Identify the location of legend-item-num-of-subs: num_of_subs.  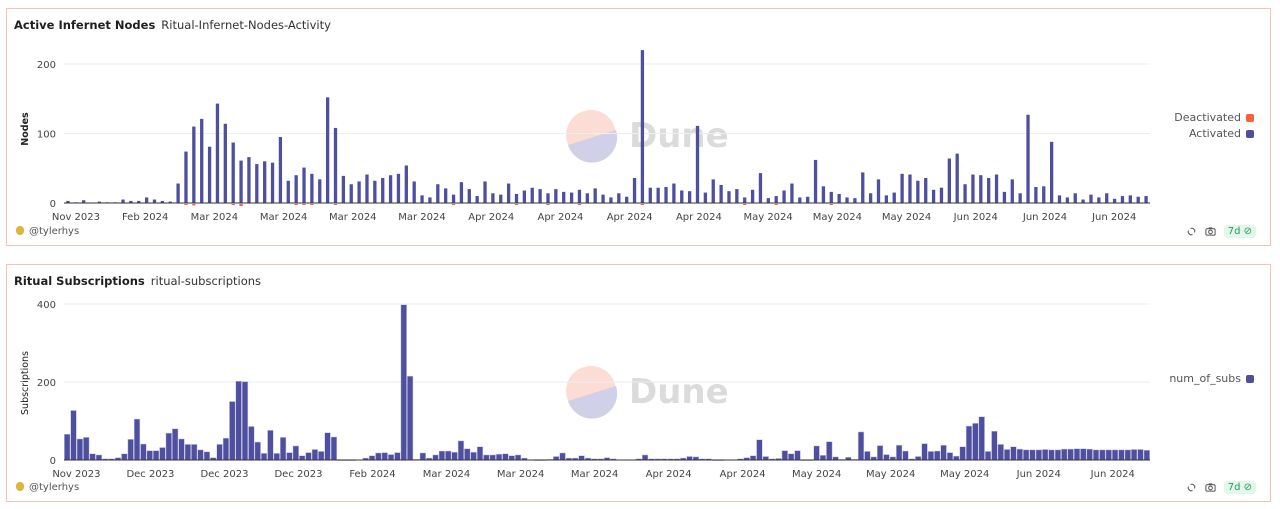
(1211, 379).